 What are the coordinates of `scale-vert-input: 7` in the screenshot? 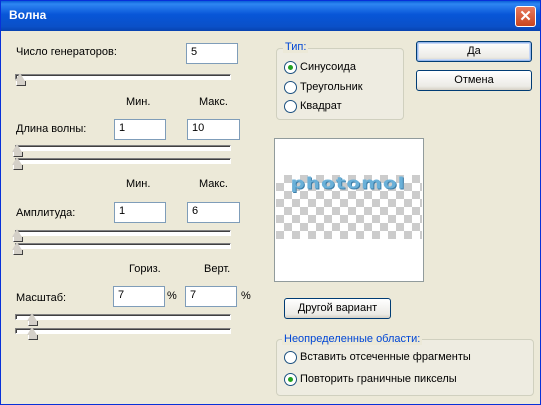 It's located at (211, 296).